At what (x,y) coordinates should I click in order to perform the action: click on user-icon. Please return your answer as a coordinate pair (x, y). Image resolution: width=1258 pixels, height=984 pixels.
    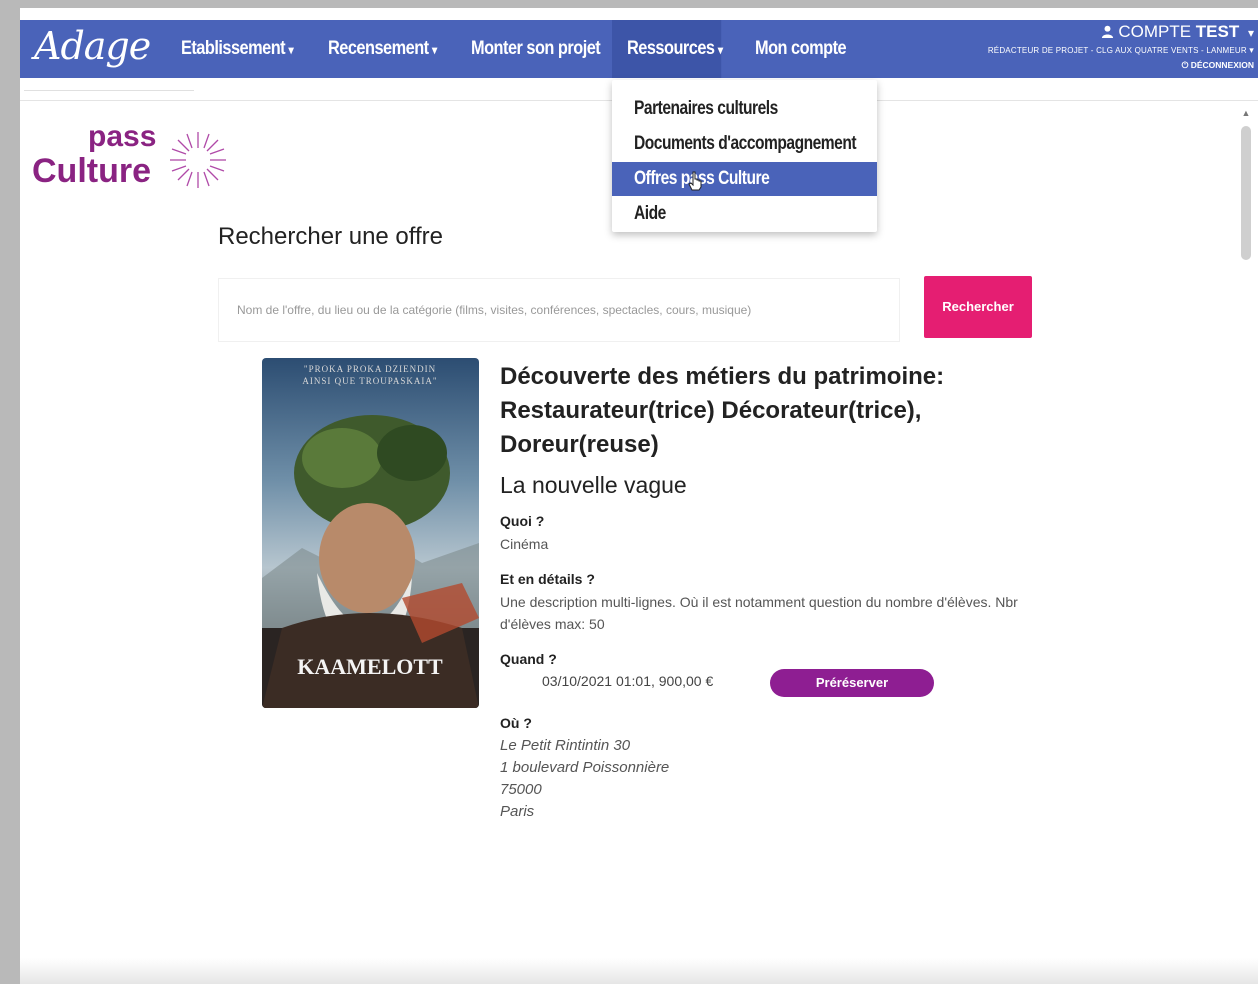
    Looking at the image, I should click on (1107, 31).